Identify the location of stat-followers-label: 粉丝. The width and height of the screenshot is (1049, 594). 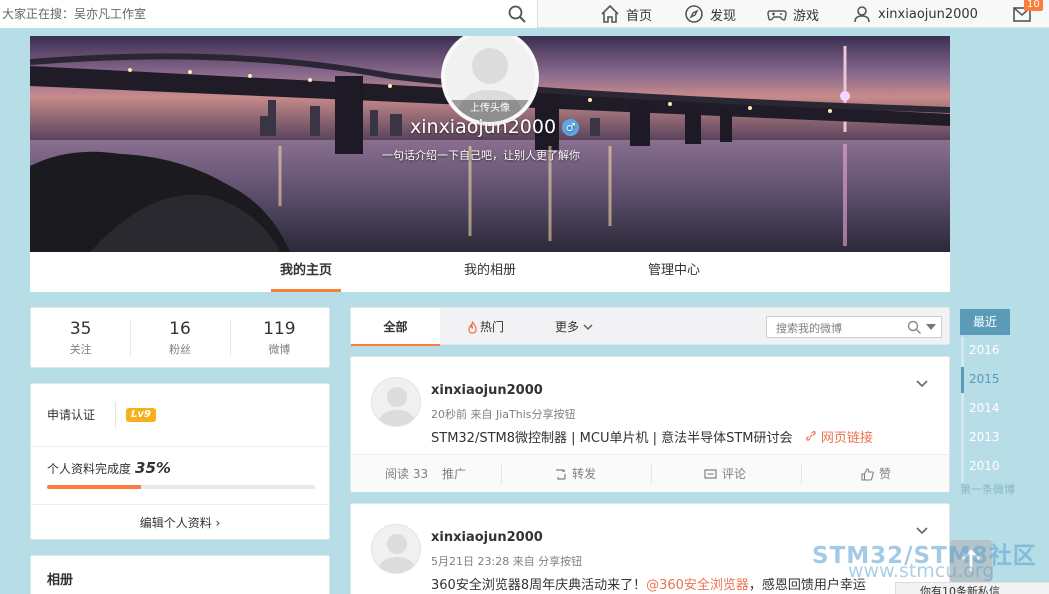
(179, 349).